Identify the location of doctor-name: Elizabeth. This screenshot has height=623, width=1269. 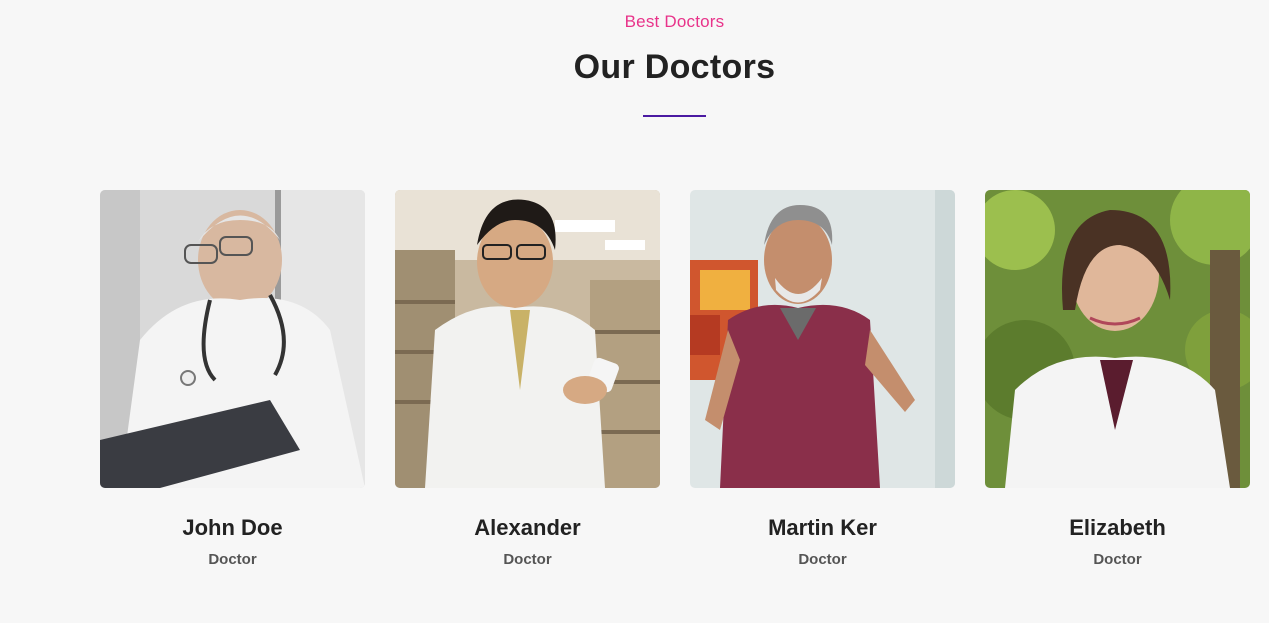
(1117, 527).